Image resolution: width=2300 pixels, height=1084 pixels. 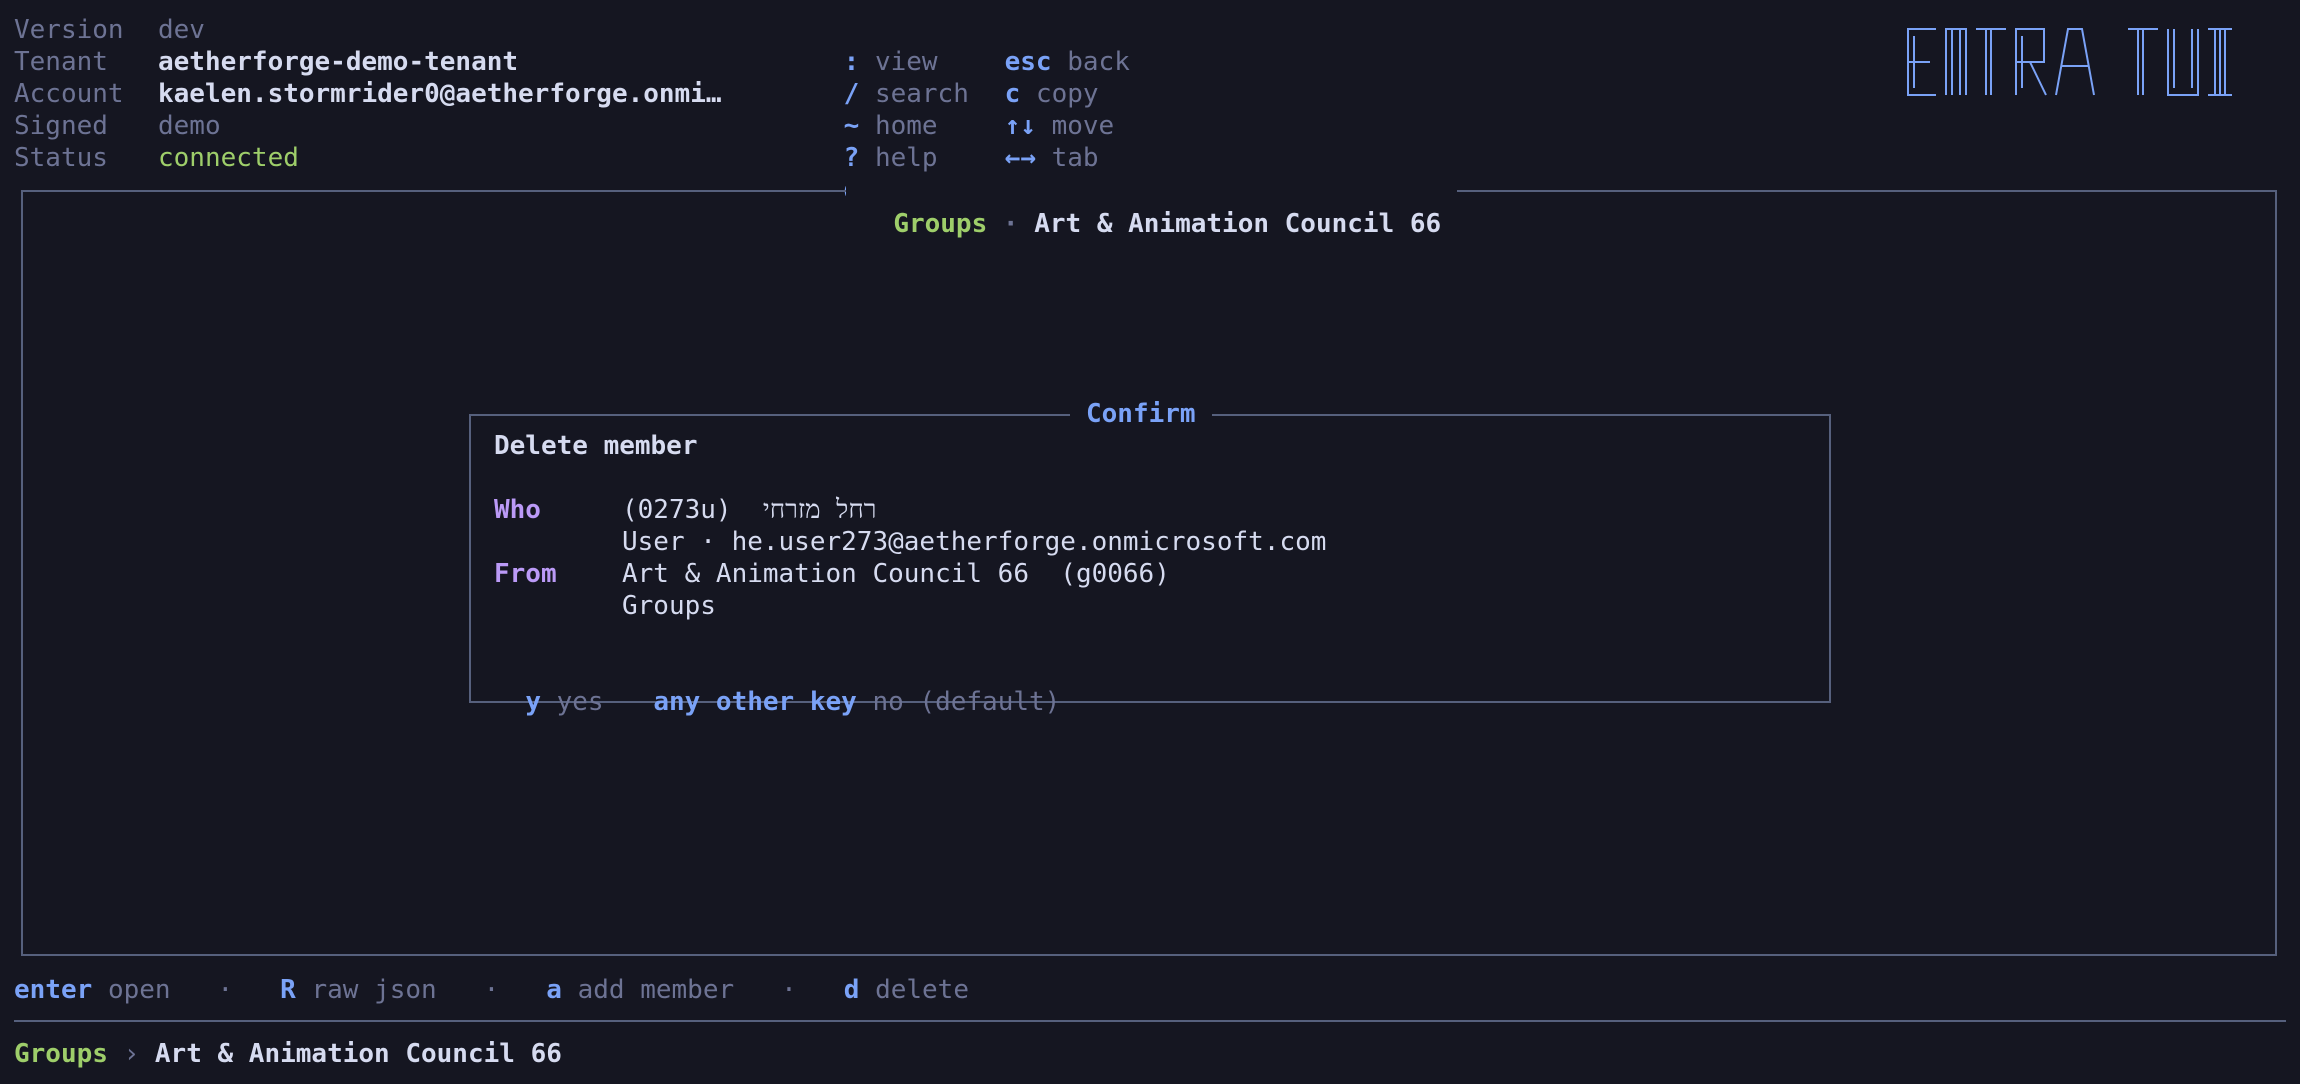 What do you see at coordinates (2096, 65) in the screenshot?
I see `app-logo` at bounding box center [2096, 65].